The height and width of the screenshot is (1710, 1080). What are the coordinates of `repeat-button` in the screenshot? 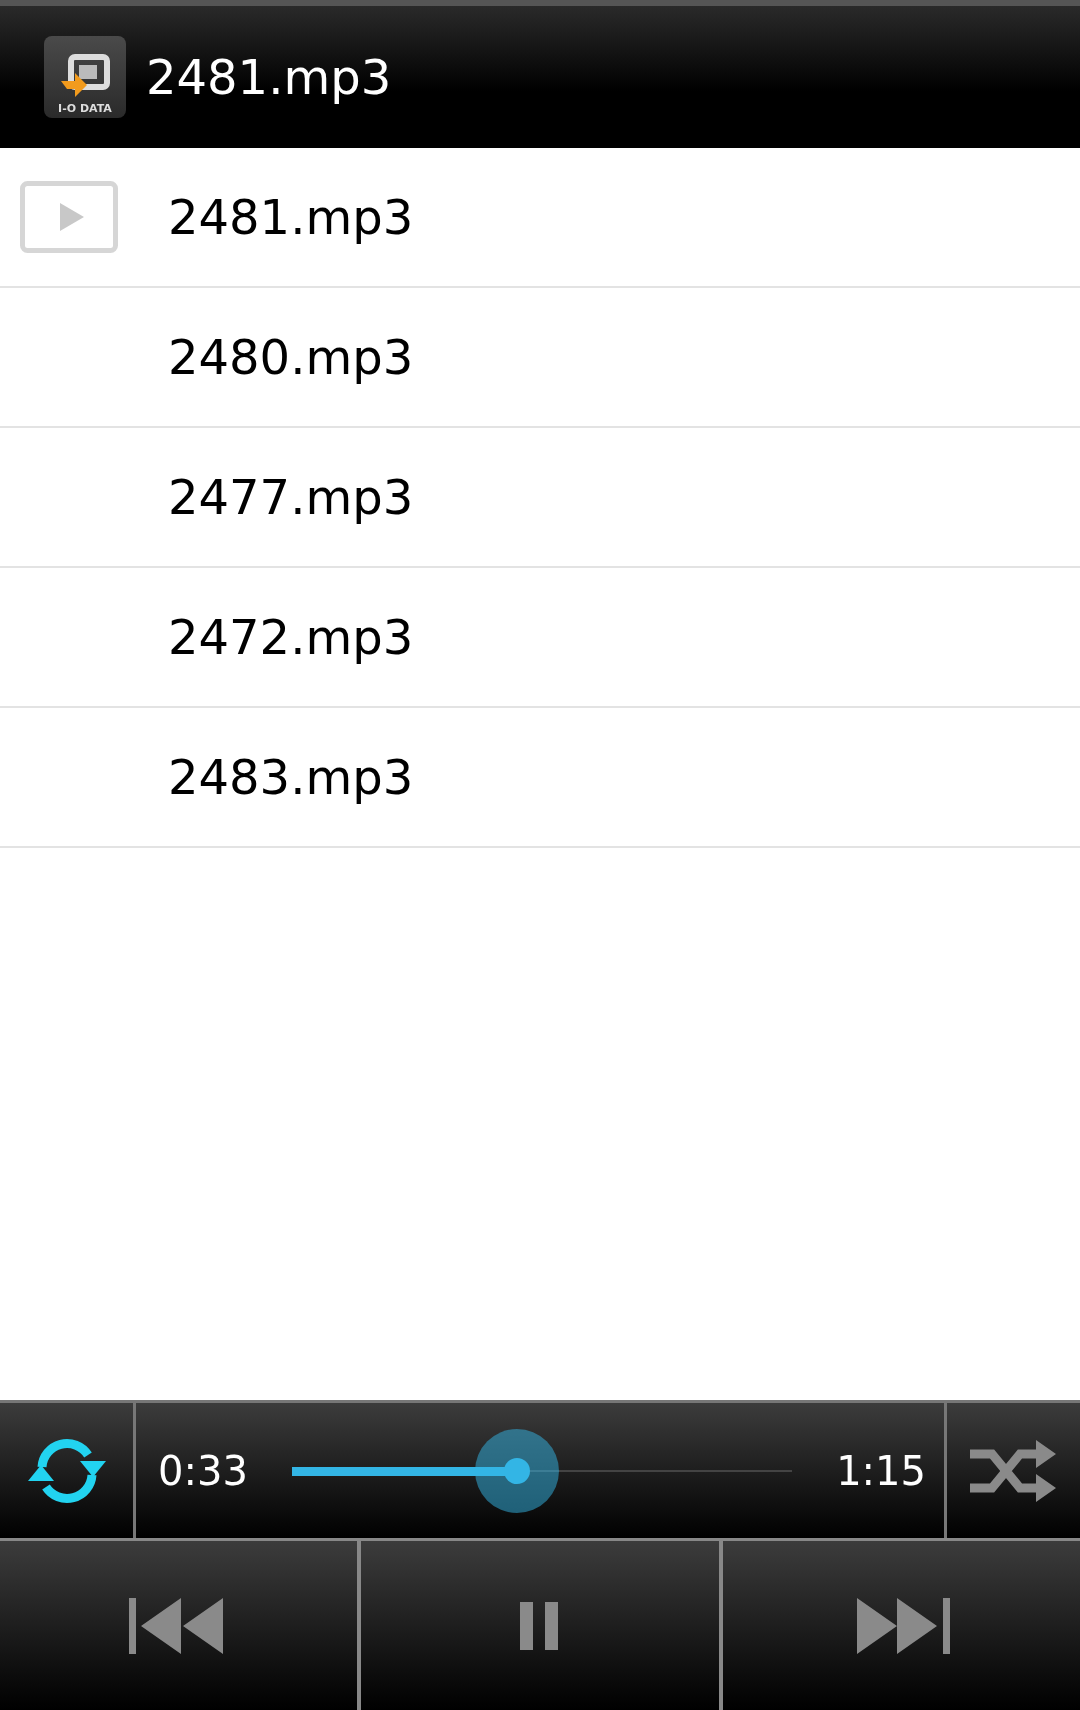 It's located at (66, 1470).